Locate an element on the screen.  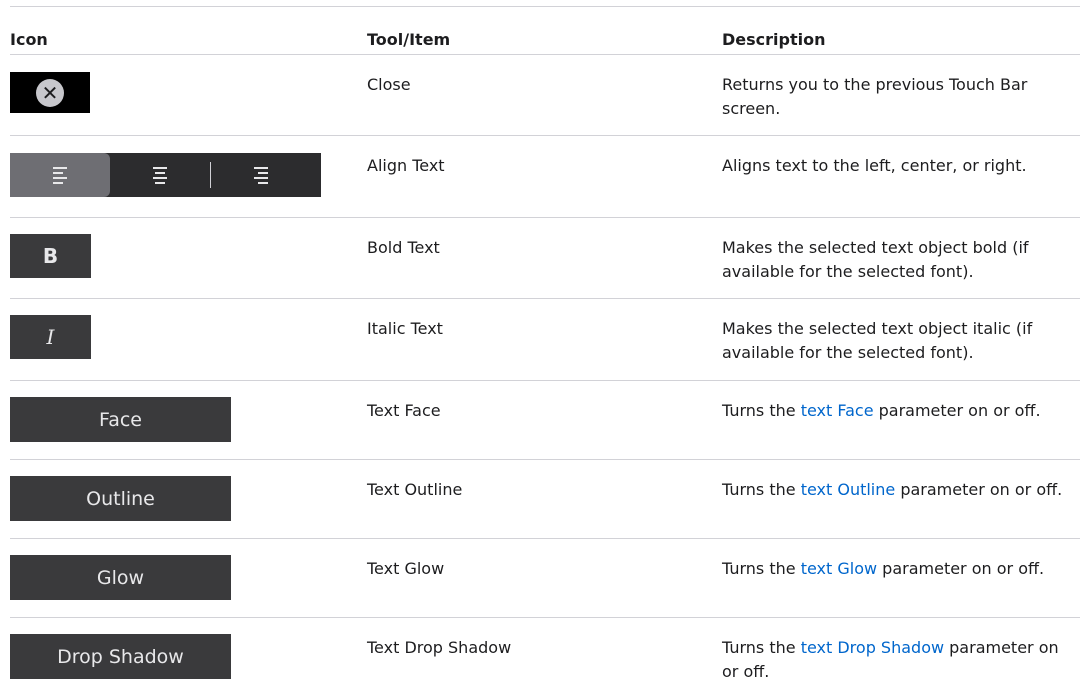
tool-name: Bold Text is located at coordinates (403, 247).